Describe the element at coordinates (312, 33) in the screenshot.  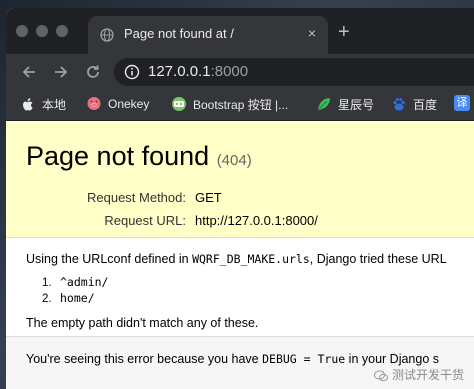
I see `tab-close-icon: ×` at that location.